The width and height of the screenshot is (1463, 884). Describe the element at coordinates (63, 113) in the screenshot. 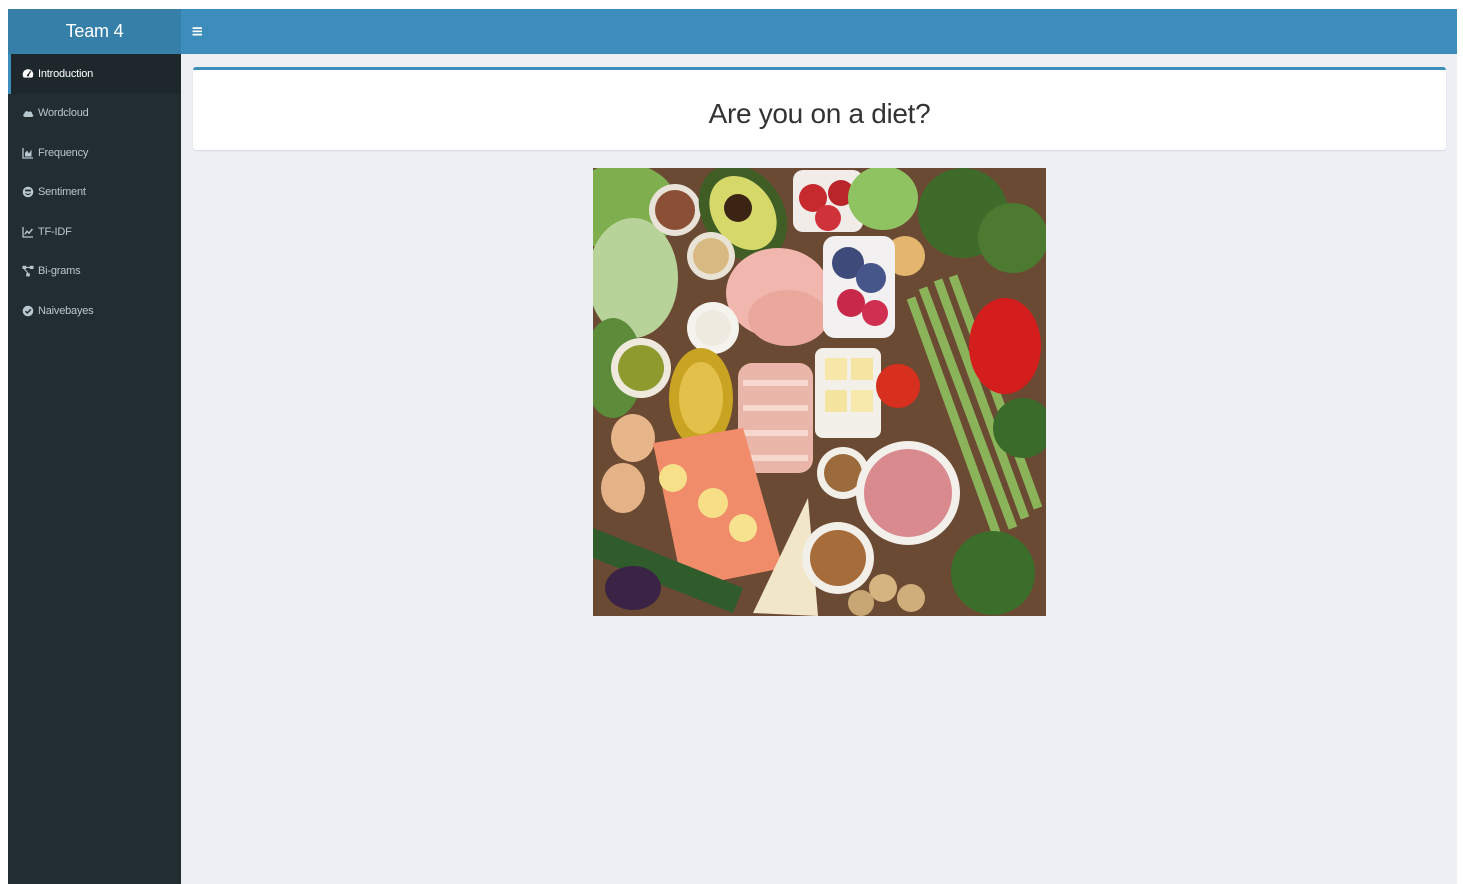

I see `sidebar-item-label: Wordcloud` at that location.